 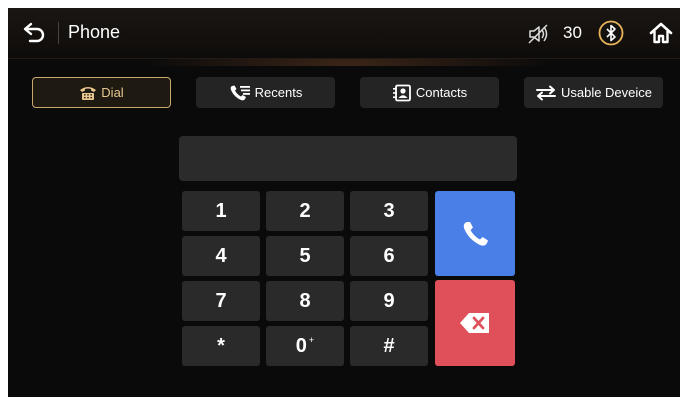 What do you see at coordinates (545, 92) in the screenshot?
I see `swap-arrows-icon` at bounding box center [545, 92].